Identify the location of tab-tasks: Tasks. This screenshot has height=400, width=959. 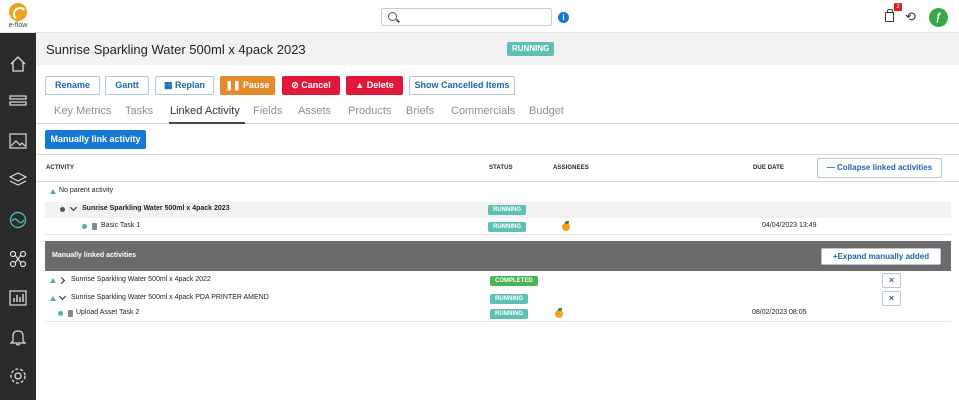
(139, 111).